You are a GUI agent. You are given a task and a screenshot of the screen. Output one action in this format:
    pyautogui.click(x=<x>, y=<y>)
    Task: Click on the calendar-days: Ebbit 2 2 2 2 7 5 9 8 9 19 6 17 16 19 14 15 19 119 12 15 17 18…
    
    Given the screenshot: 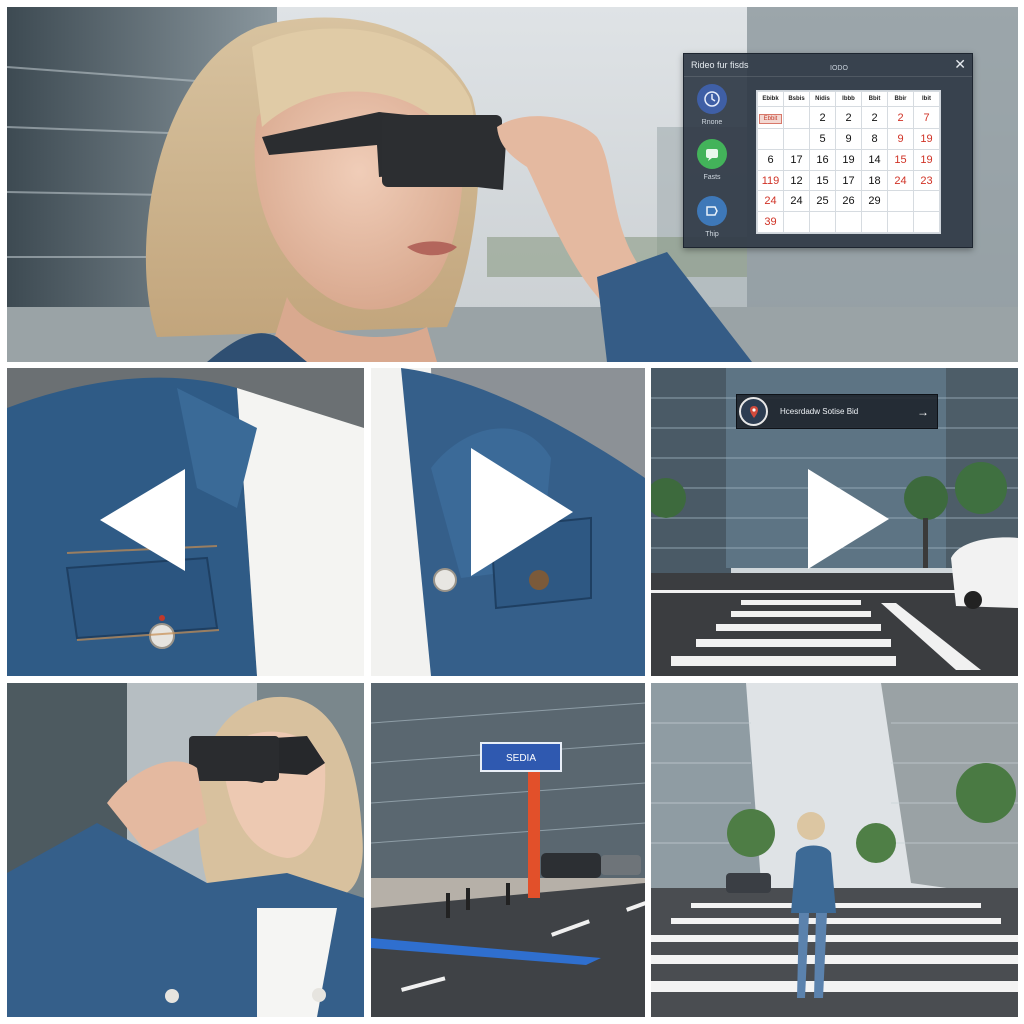 What is the action you would take?
    pyautogui.click(x=848, y=169)
    